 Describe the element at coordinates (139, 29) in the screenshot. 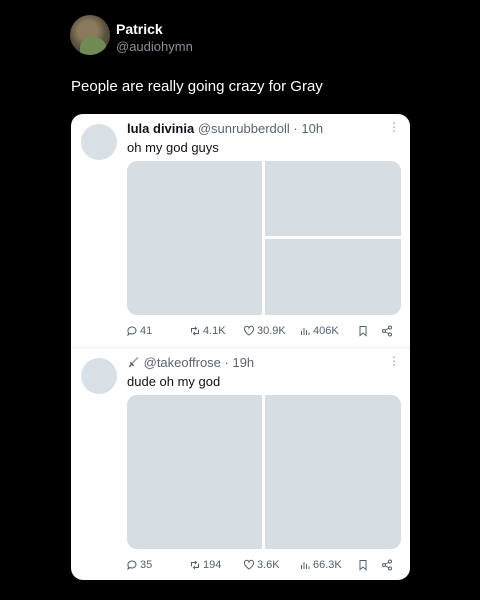

I see `author-name: Patrick` at that location.